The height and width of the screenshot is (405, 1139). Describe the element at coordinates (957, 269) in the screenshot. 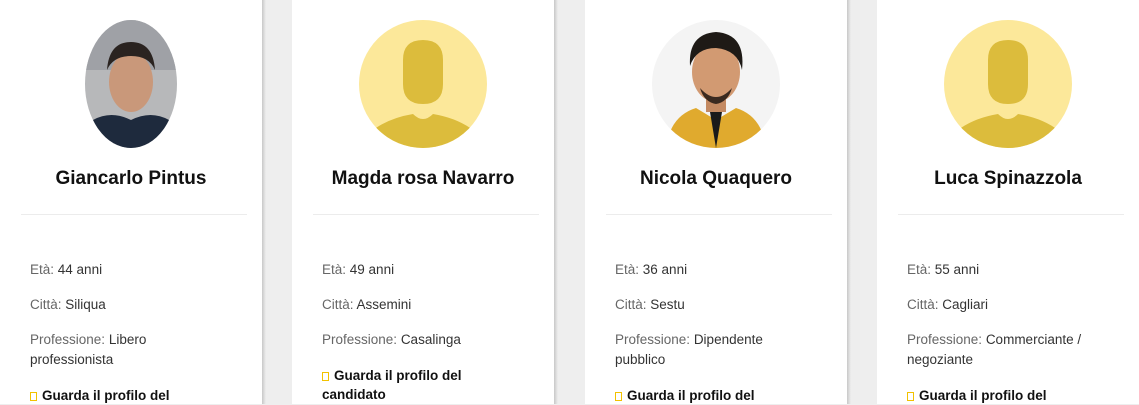

I see `age-value: 55 anni` at that location.